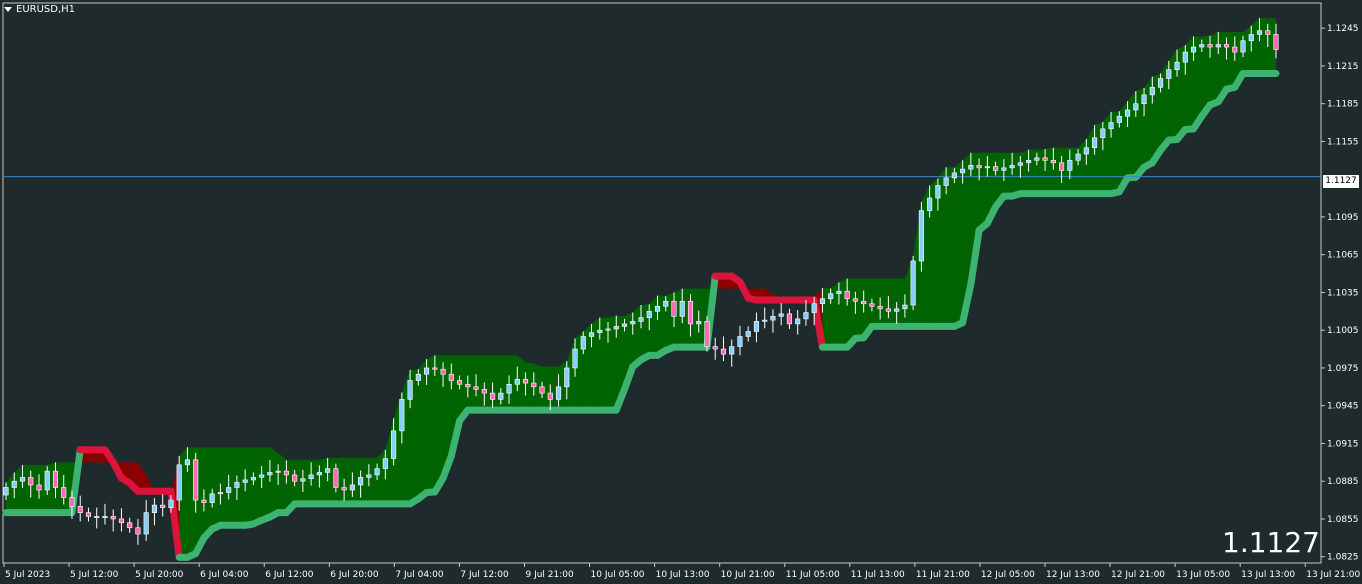 Image resolution: width=1362 pixels, height=584 pixels. Describe the element at coordinates (1343, 520) in the screenshot. I see `y-tick-label: 1.0855` at that location.